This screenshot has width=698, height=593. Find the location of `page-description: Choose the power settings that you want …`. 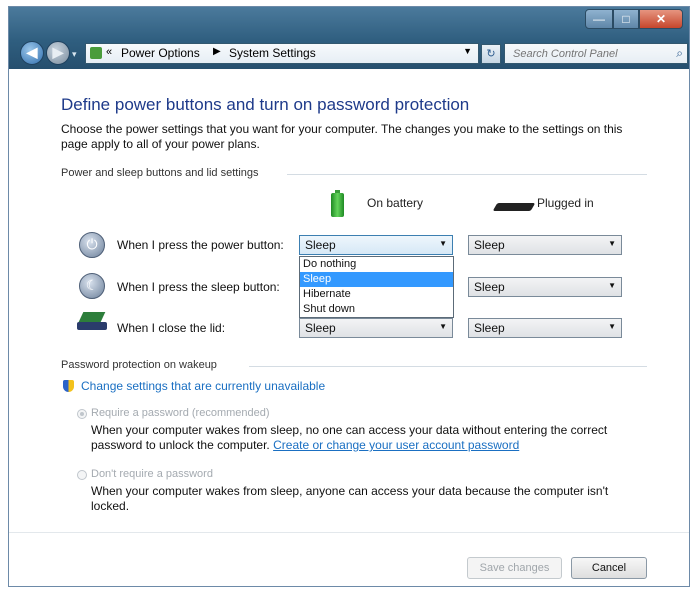

page-description: Choose the power settings that you want … is located at coordinates (342, 136).